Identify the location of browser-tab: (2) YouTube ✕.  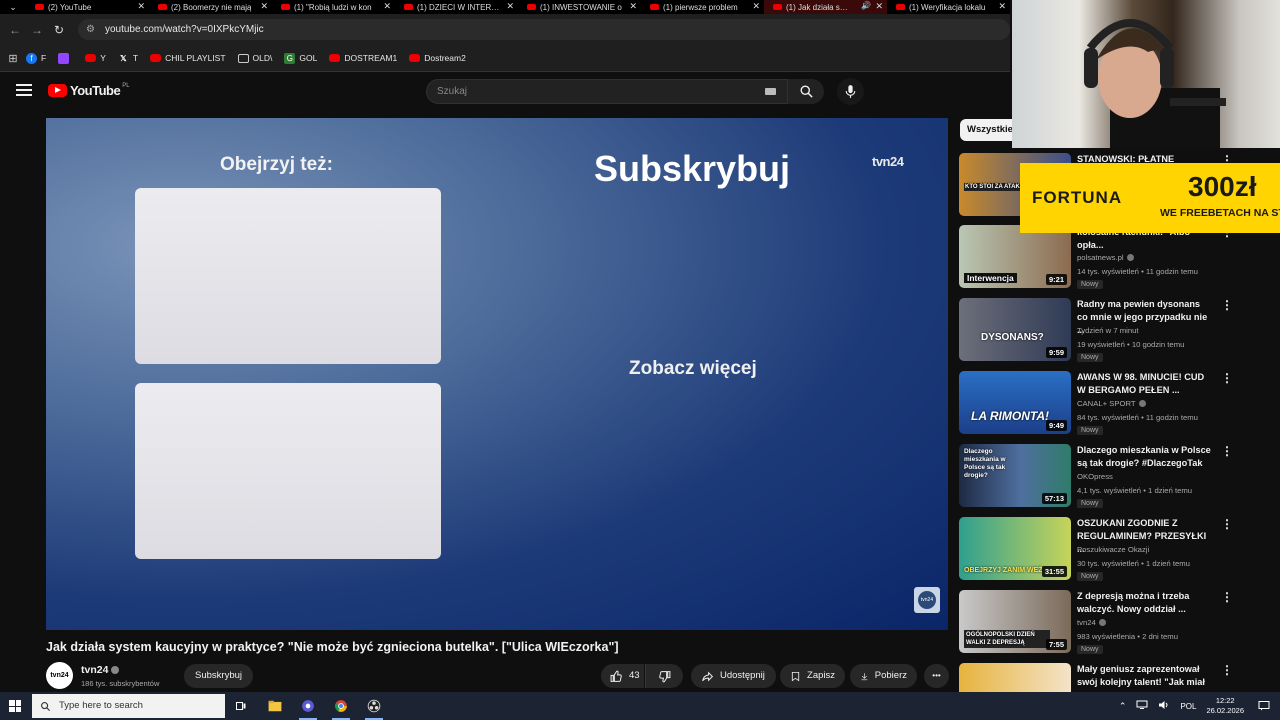
(87, 7).